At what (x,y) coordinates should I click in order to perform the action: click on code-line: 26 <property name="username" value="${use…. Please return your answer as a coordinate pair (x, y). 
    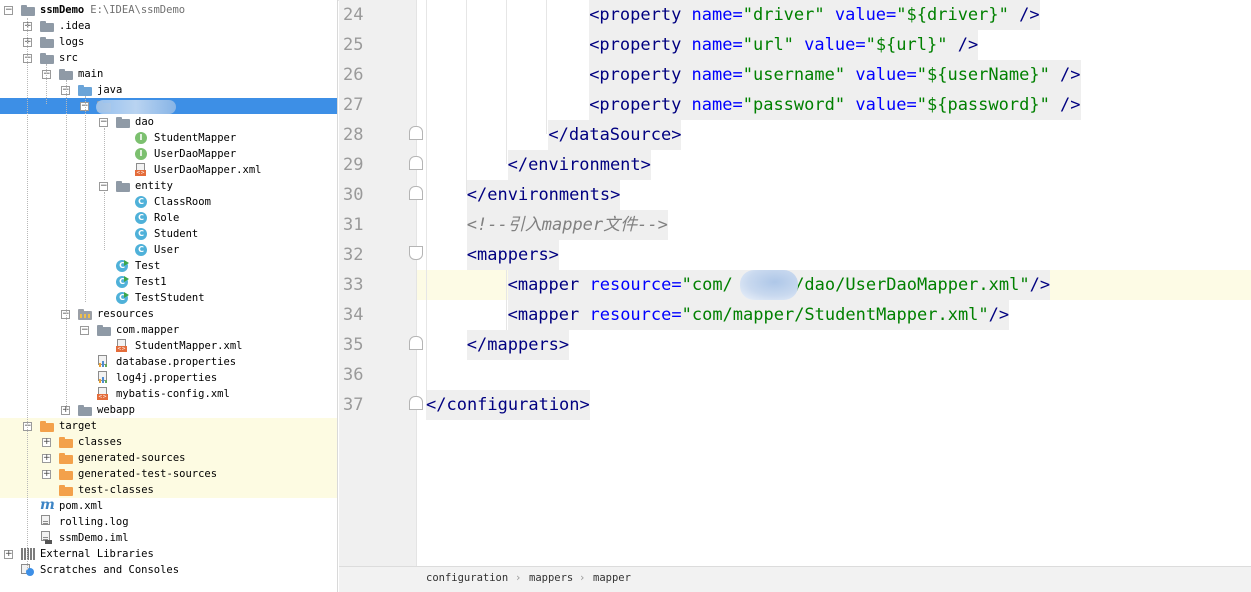
    Looking at the image, I should click on (625, 75).